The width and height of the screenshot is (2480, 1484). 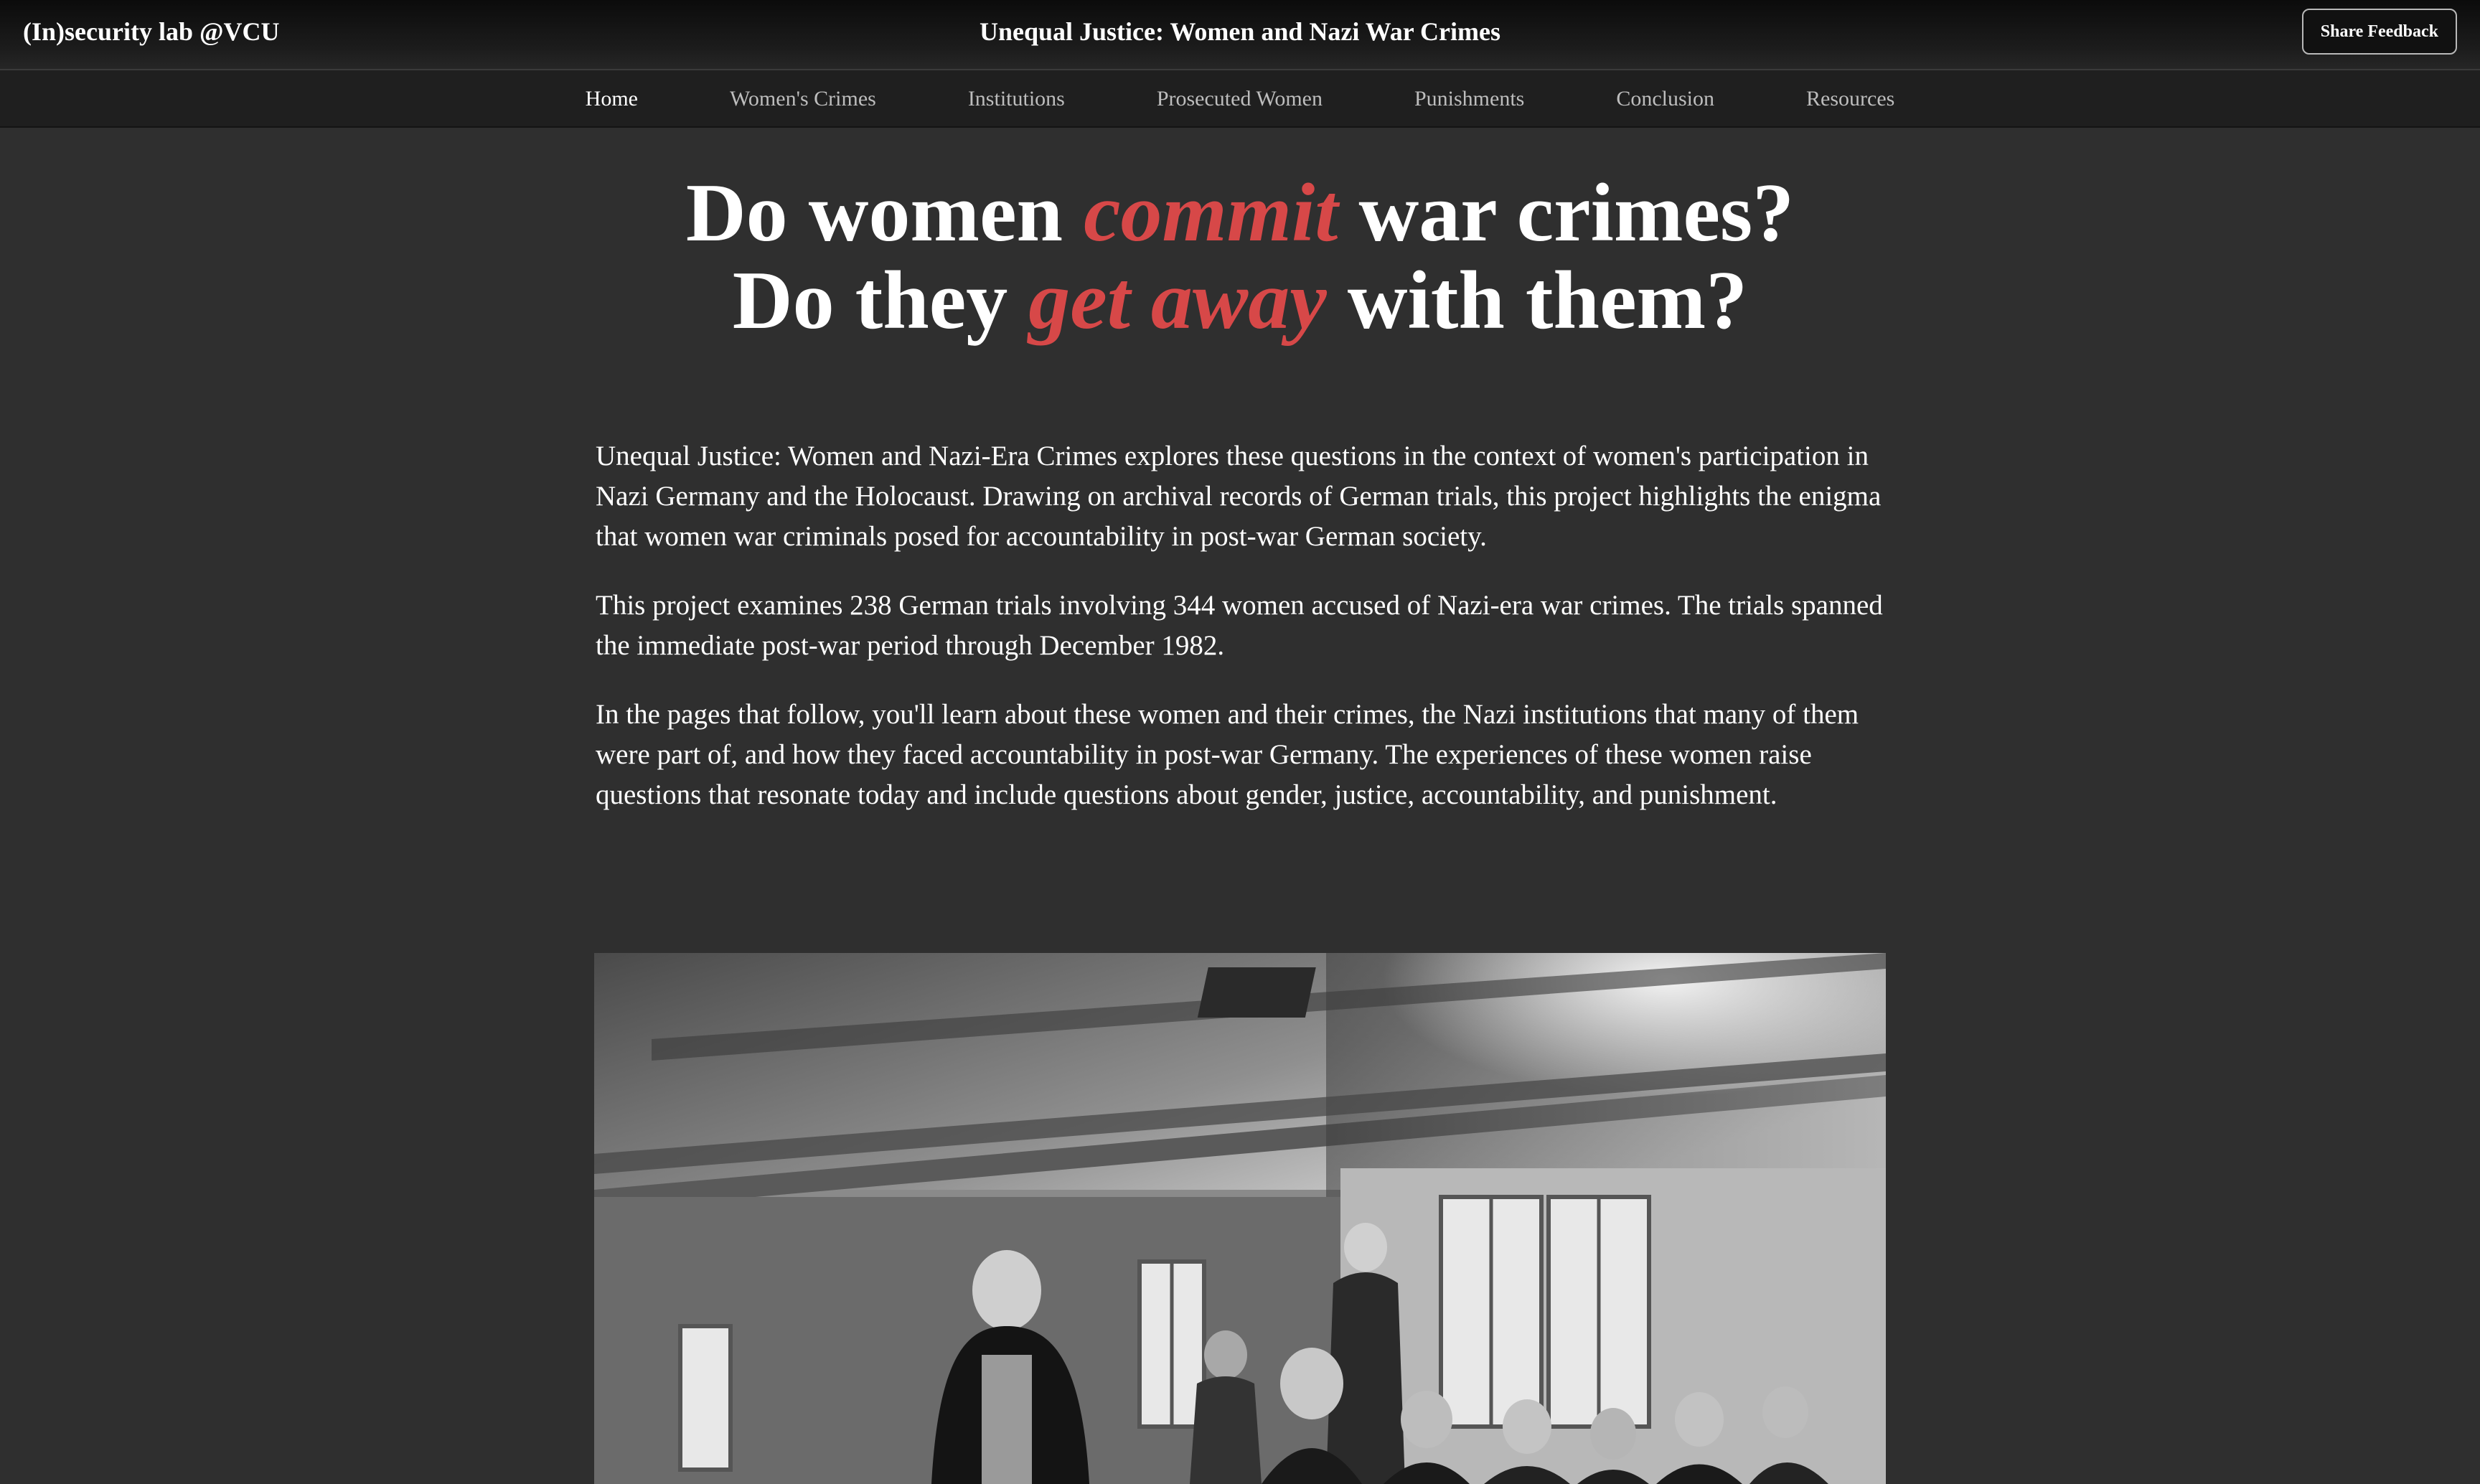 What do you see at coordinates (1850, 99) in the screenshot?
I see `nav-item-resources: Resources` at bounding box center [1850, 99].